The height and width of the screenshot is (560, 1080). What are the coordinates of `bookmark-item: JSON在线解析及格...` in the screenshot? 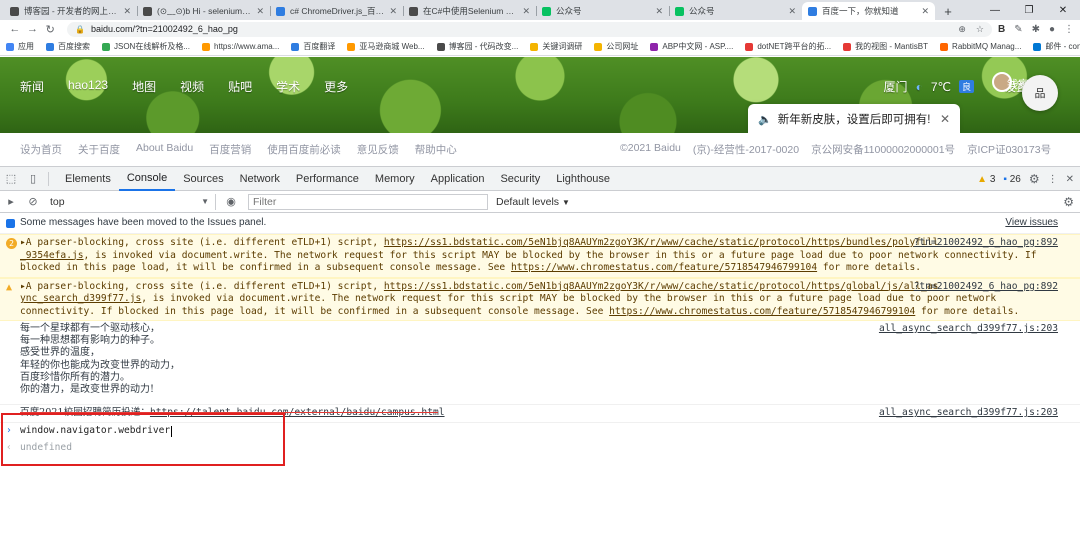 It's located at (146, 46).